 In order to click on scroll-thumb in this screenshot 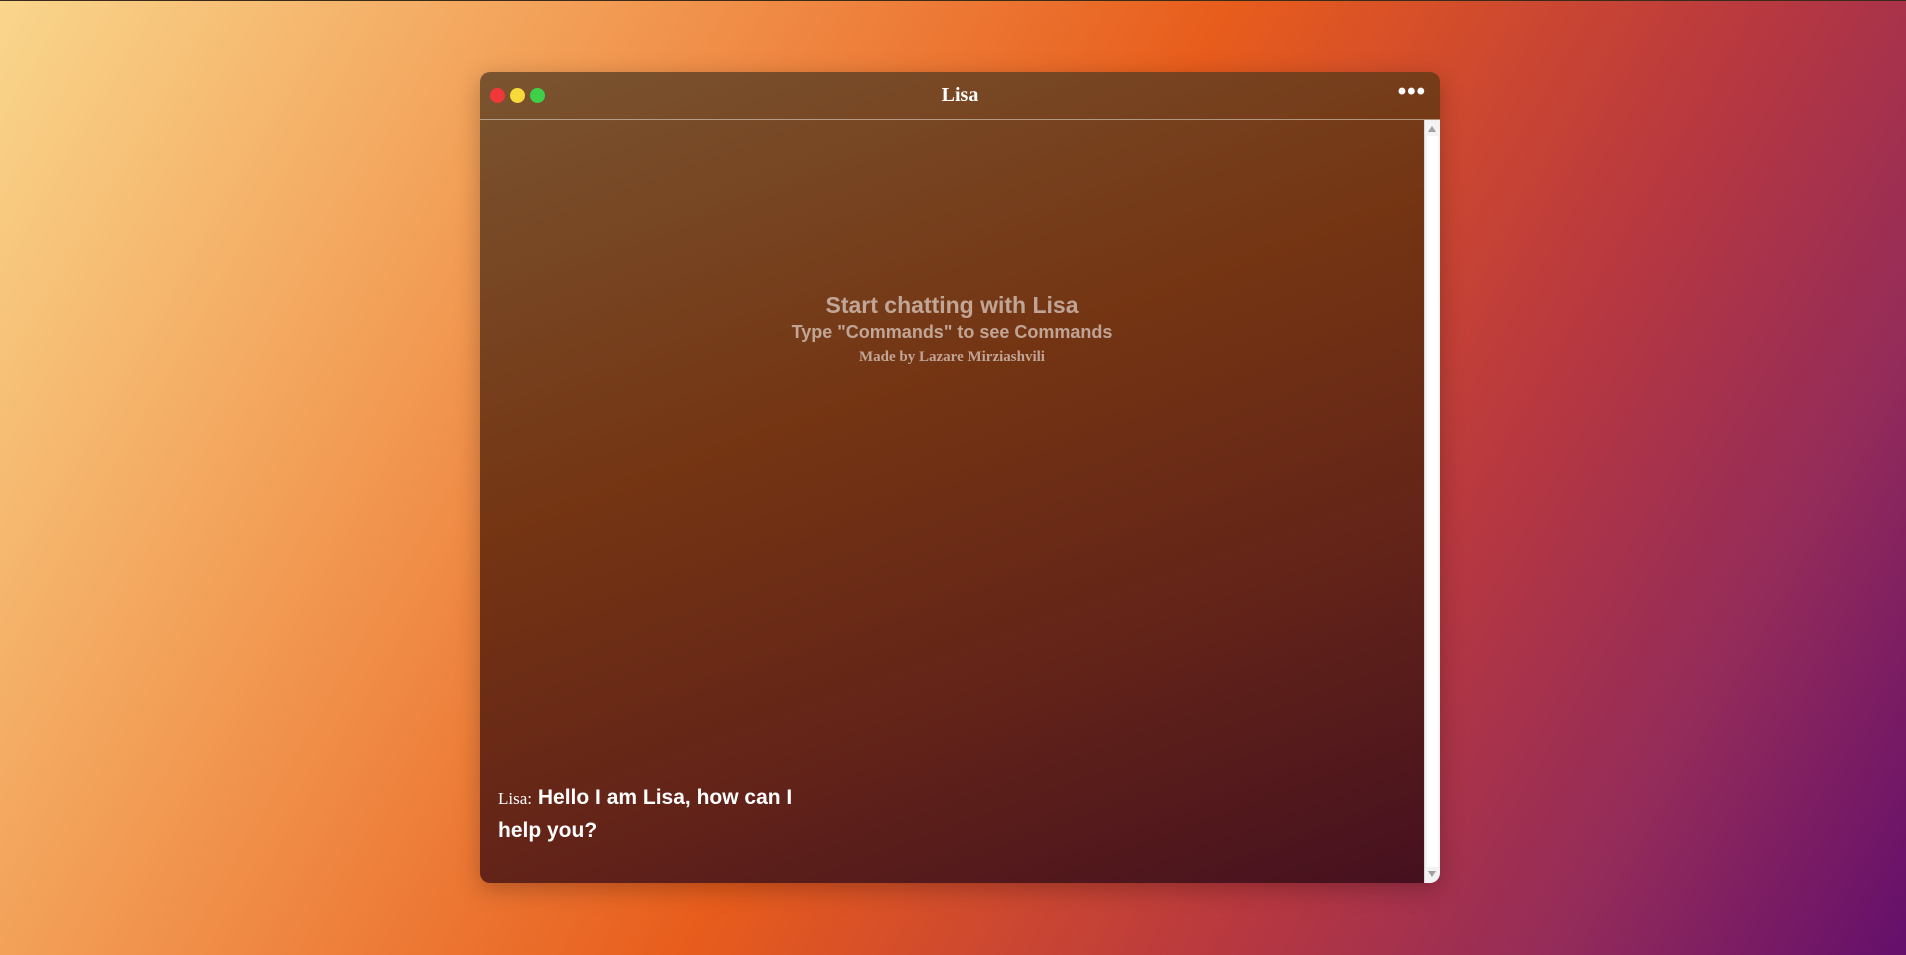, I will do `click(1432, 501)`.